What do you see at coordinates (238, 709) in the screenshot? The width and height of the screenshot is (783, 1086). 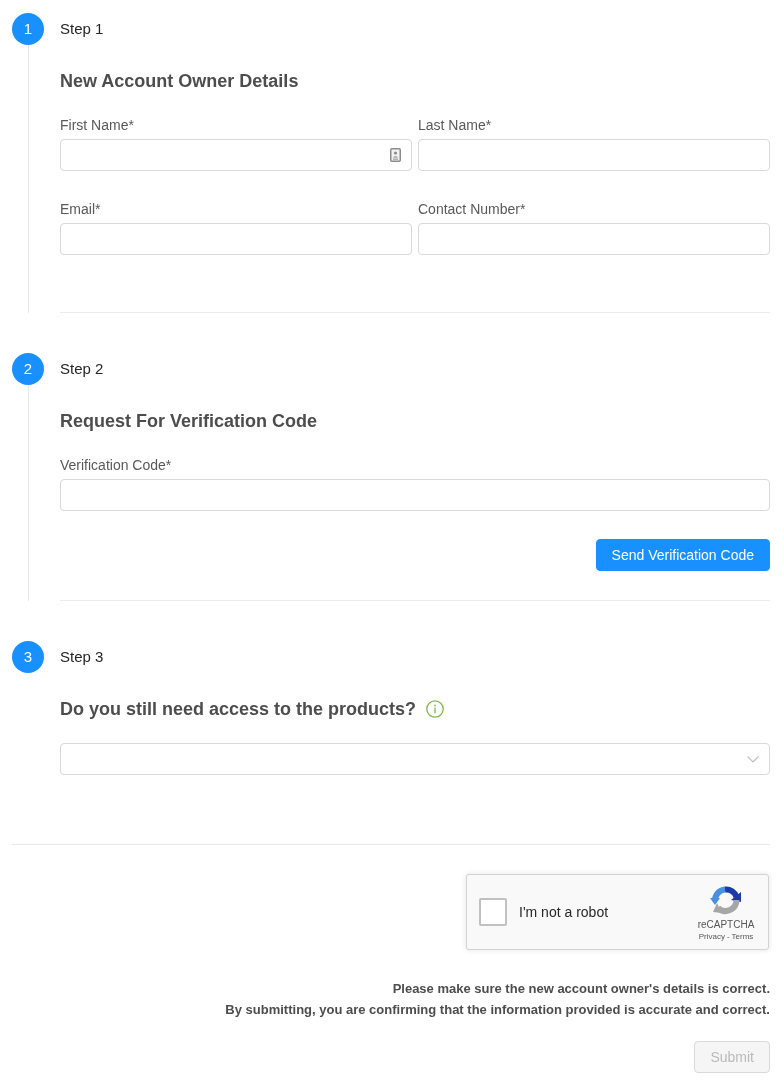 I see `section-heading: Do you still need access to the products?` at bounding box center [238, 709].